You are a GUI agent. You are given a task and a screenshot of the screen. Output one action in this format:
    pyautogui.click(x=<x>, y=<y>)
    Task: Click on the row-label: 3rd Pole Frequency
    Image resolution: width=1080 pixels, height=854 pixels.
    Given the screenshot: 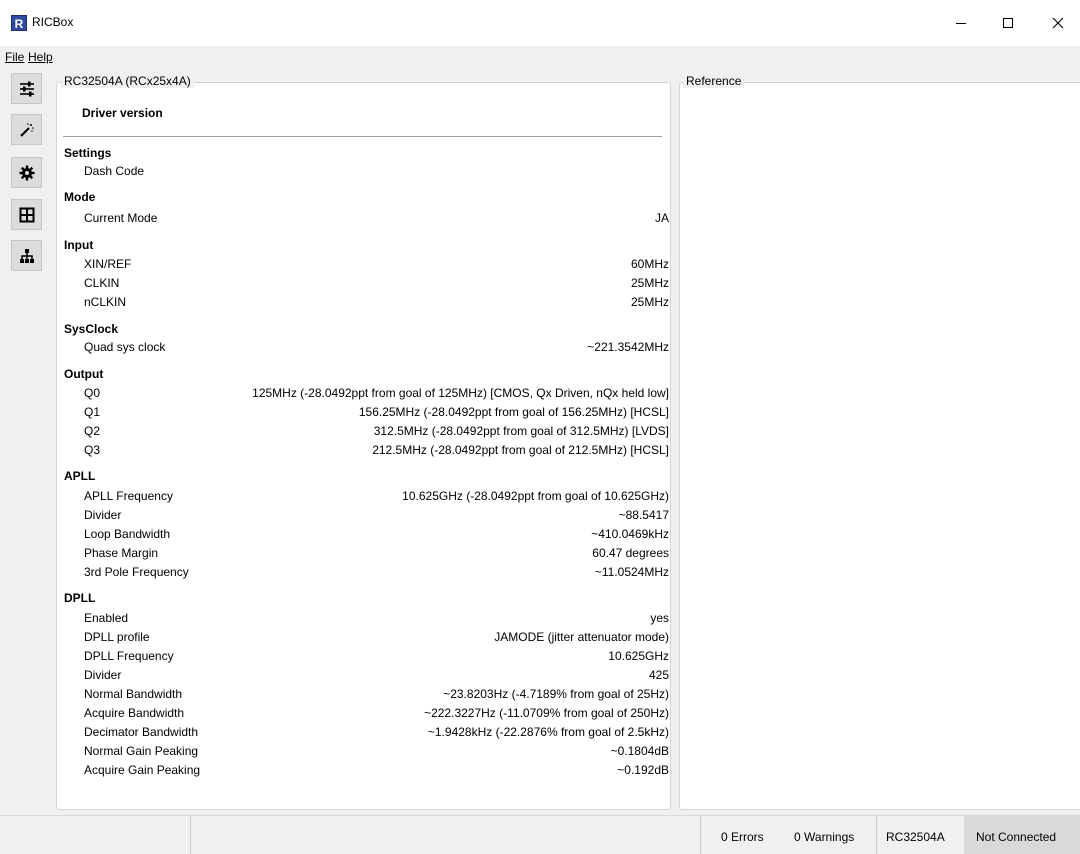 What is the action you would take?
    pyautogui.click(x=136, y=572)
    